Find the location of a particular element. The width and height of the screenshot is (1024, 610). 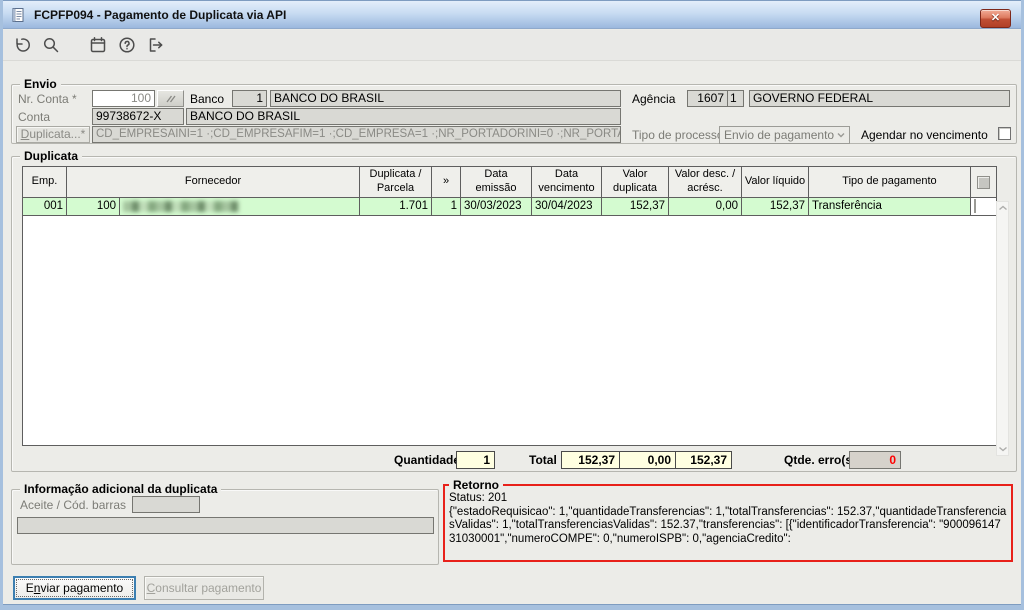

undo-icon is located at coordinates (22, 45).